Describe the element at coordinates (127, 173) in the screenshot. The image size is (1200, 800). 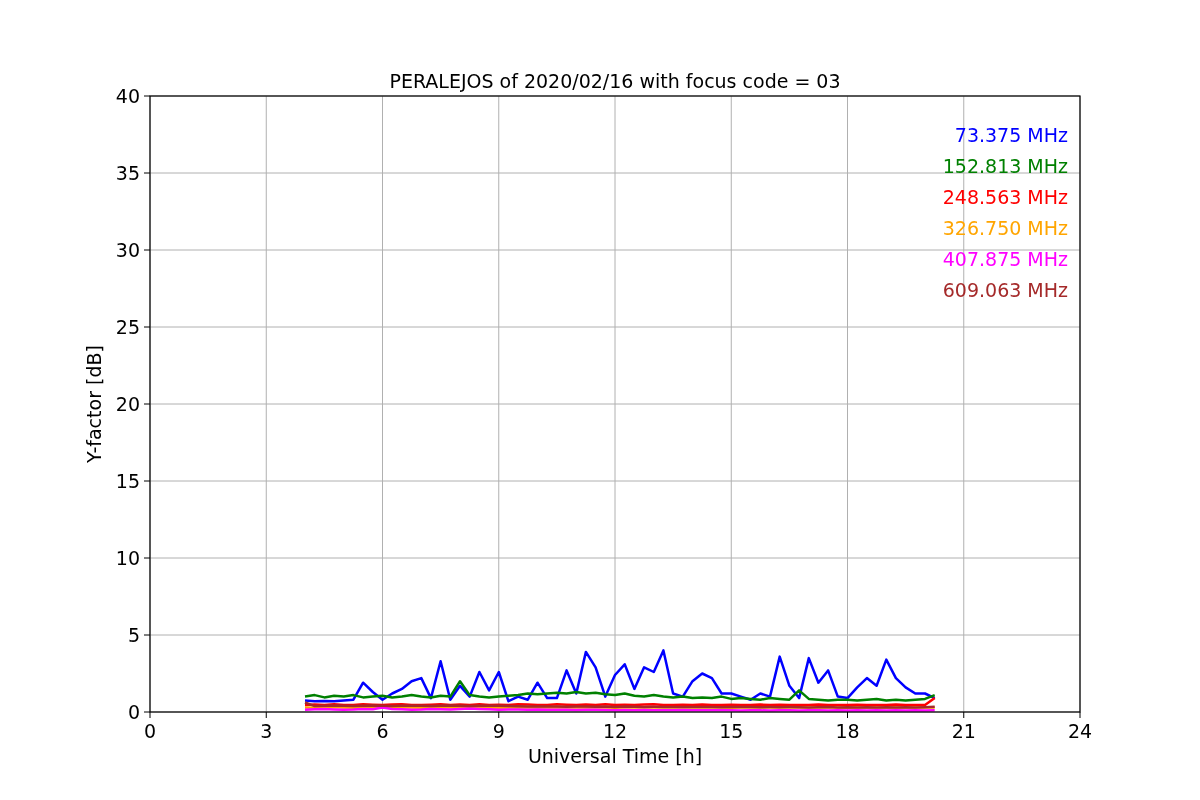
I see `y-tick-label: 35` at that location.